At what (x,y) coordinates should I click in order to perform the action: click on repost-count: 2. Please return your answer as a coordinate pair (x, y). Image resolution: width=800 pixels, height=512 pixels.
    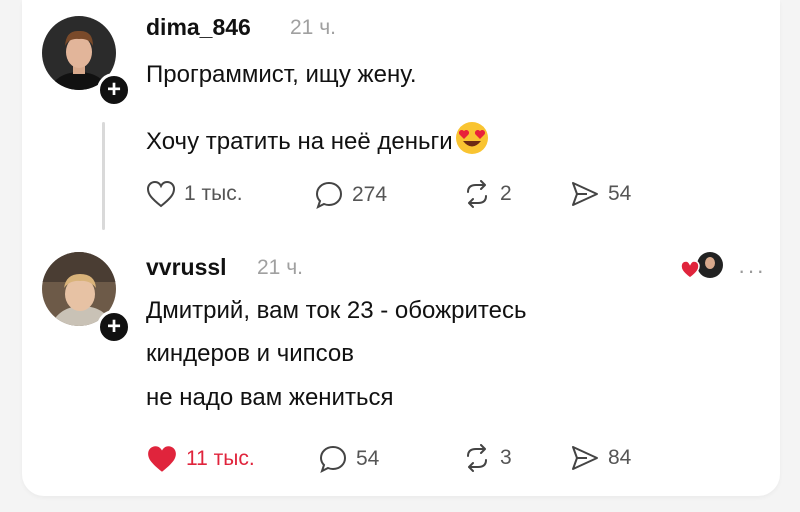
    Looking at the image, I should click on (506, 193).